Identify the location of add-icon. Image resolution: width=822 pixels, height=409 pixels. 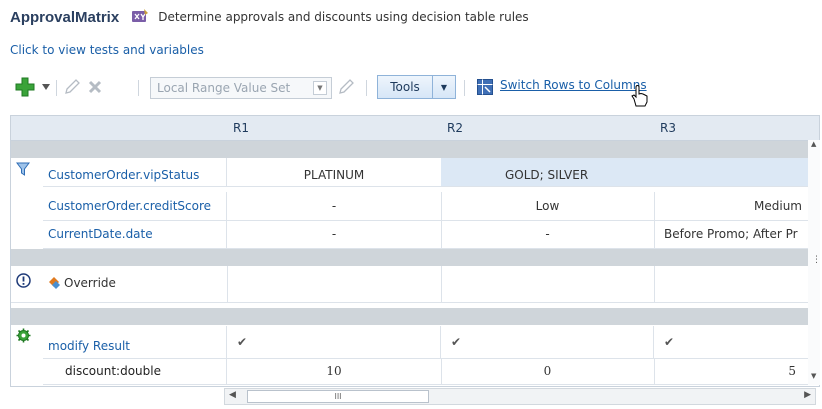
(25, 87).